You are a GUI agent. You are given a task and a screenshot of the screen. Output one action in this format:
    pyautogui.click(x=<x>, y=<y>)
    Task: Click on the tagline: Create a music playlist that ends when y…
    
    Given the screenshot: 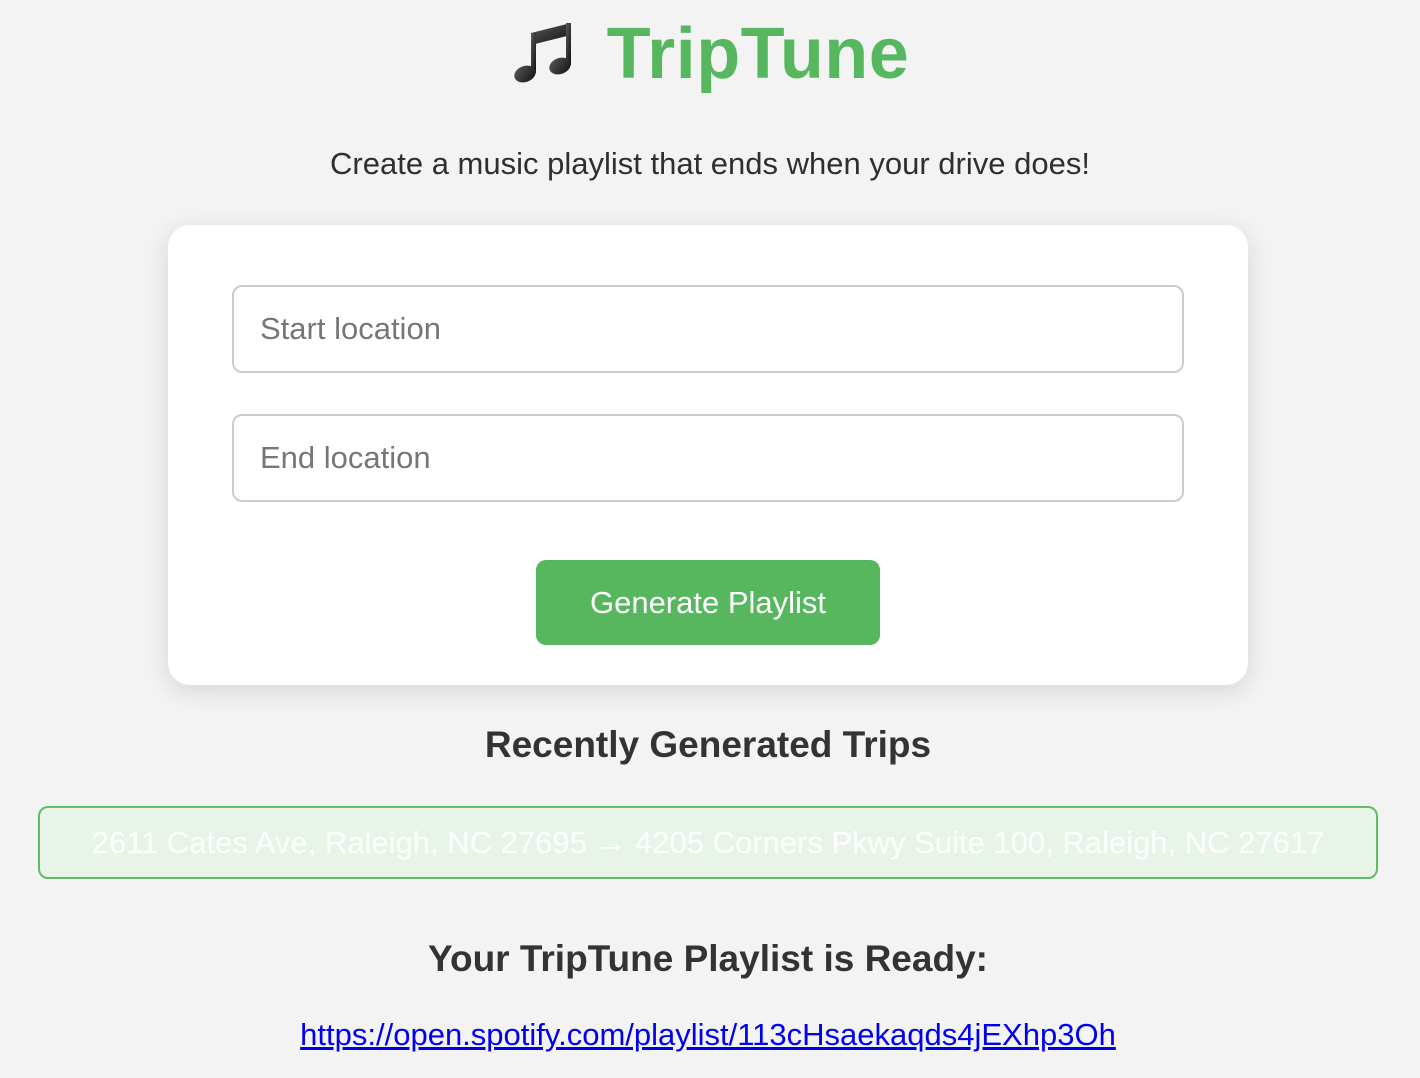 What is the action you would take?
    pyautogui.click(x=710, y=163)
    